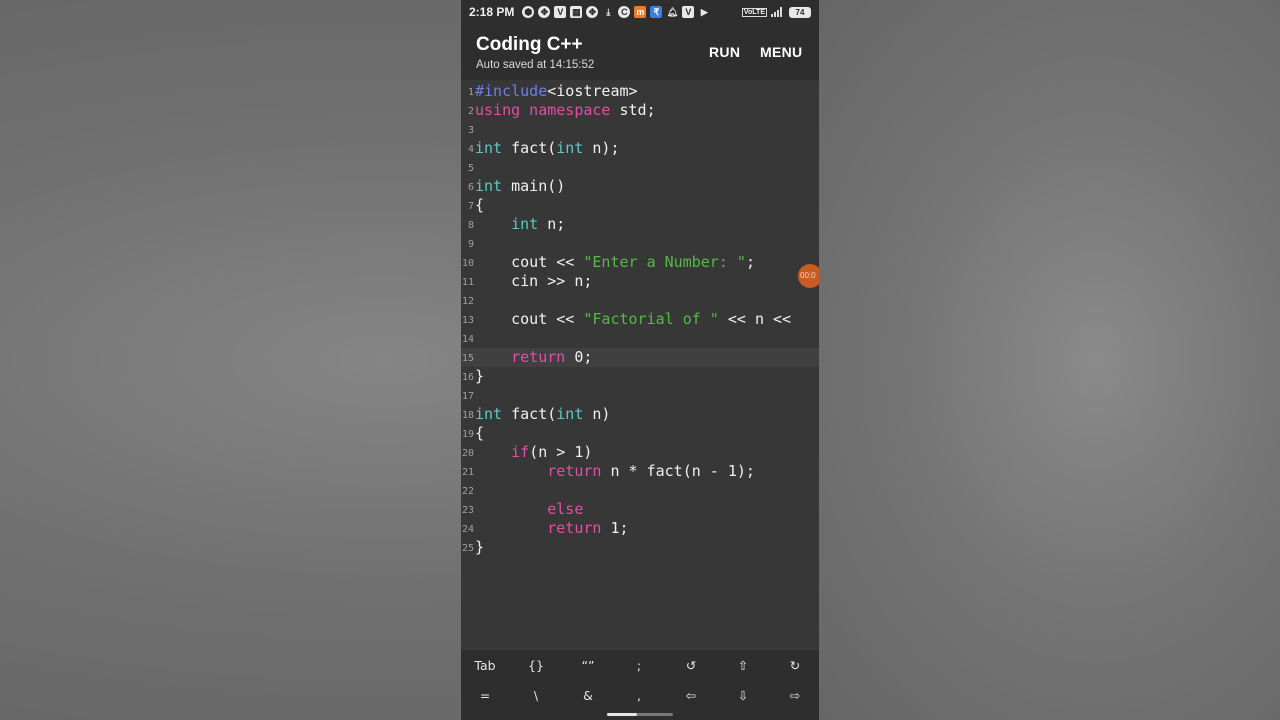 This screenshot has height=720, width=1280. I want to click on download-icon: ⤓, so click(608, 12).